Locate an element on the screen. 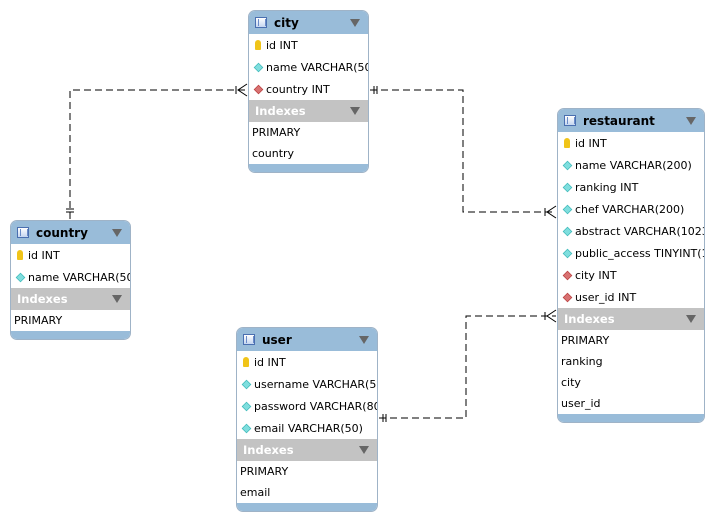  column-row: public_access TINYINT(1) is located at coordinates (631, 253).